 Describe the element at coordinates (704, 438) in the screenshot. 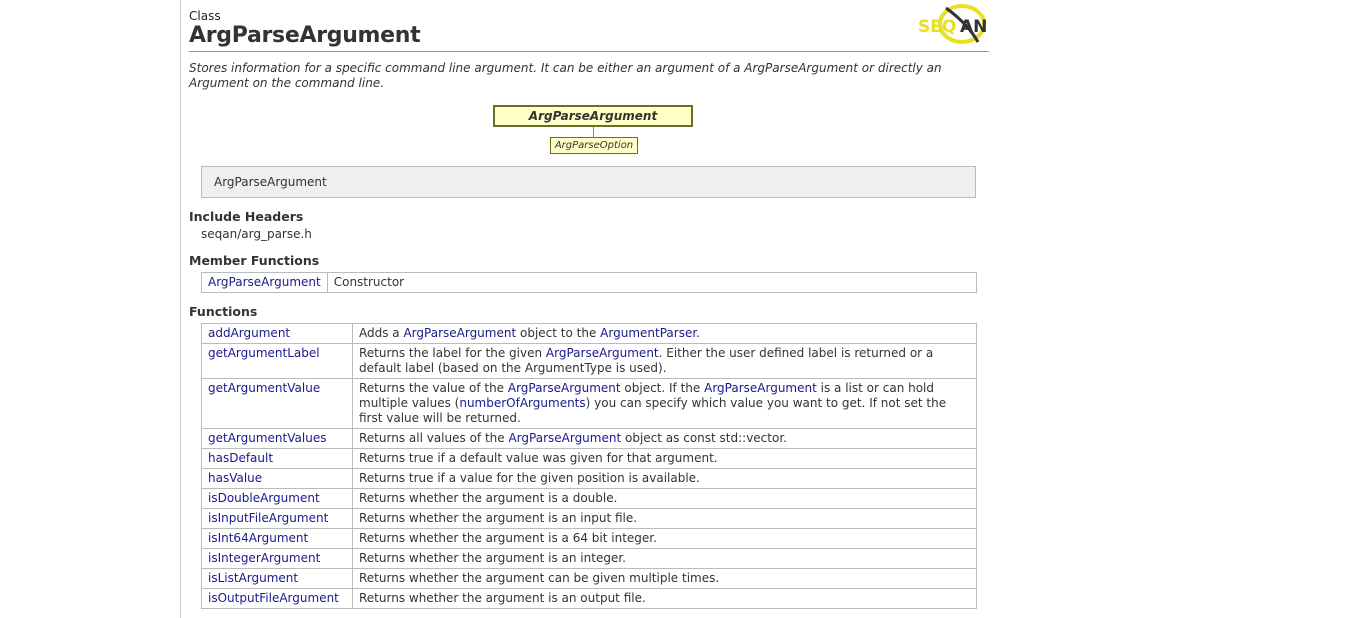

I see `desc-text: object as const std::vector.` at that location.